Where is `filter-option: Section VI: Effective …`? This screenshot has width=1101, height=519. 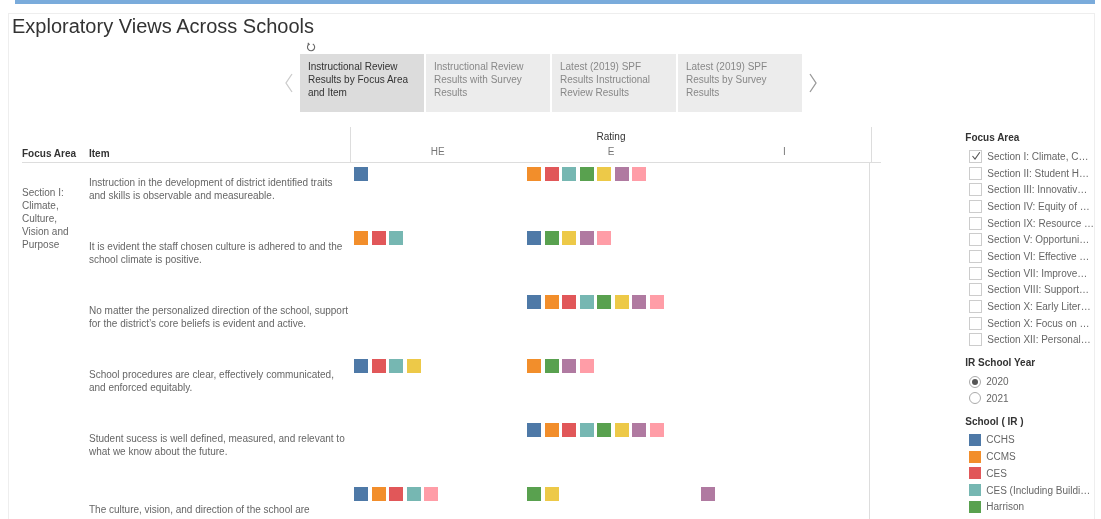 filter-option: Section VI: Effective … is located at coordinates (1038, 256).